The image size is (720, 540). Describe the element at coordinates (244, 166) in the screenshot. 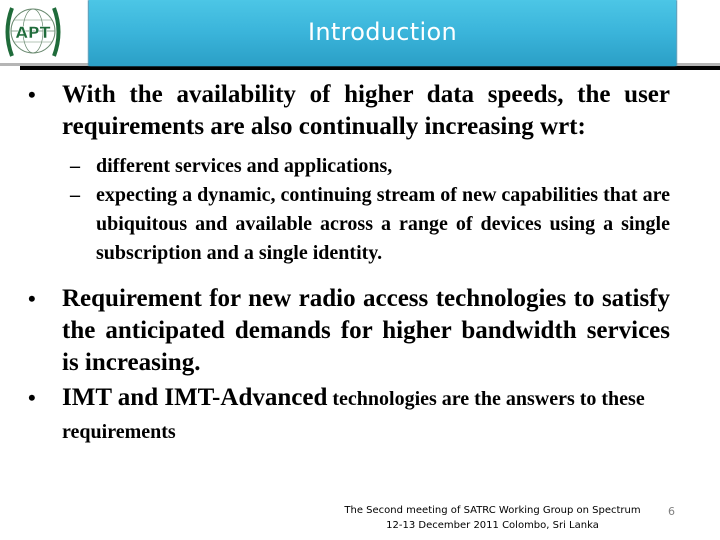

I see `sub-bullet-text: different services and applications,` at that location.